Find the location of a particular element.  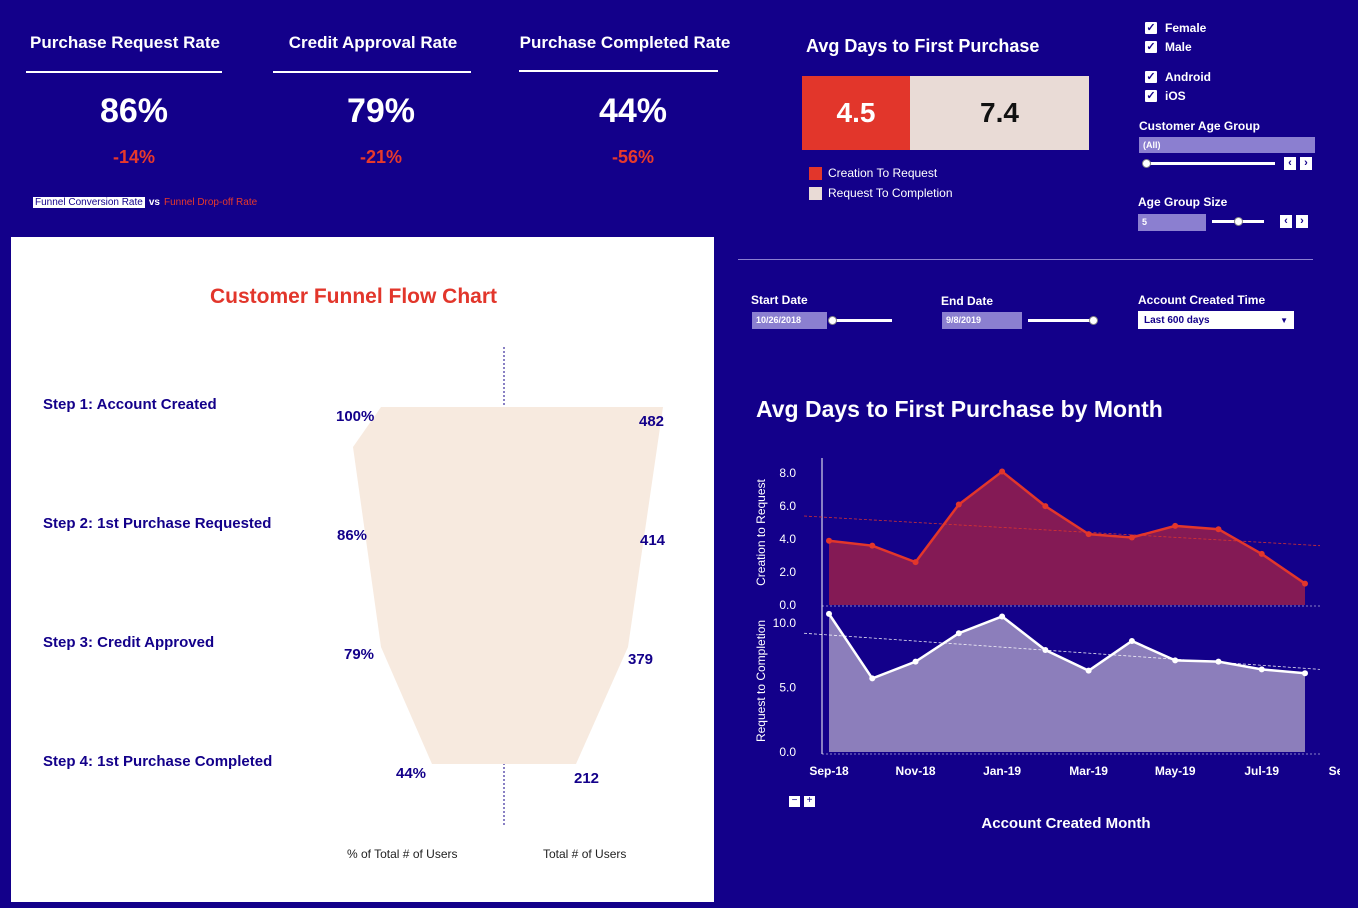

funnel-step-pct: 86% is located at coordinates (352, 535).